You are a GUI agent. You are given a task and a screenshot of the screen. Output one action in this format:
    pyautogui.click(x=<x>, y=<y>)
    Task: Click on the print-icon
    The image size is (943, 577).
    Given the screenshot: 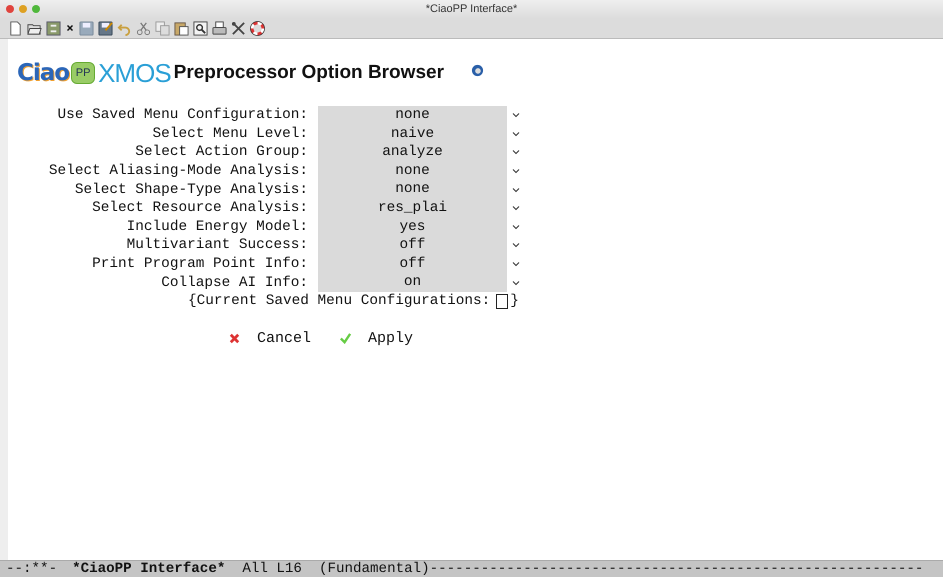 What is the action you would take?
    pyautogui.click(x=219, y=28)
    